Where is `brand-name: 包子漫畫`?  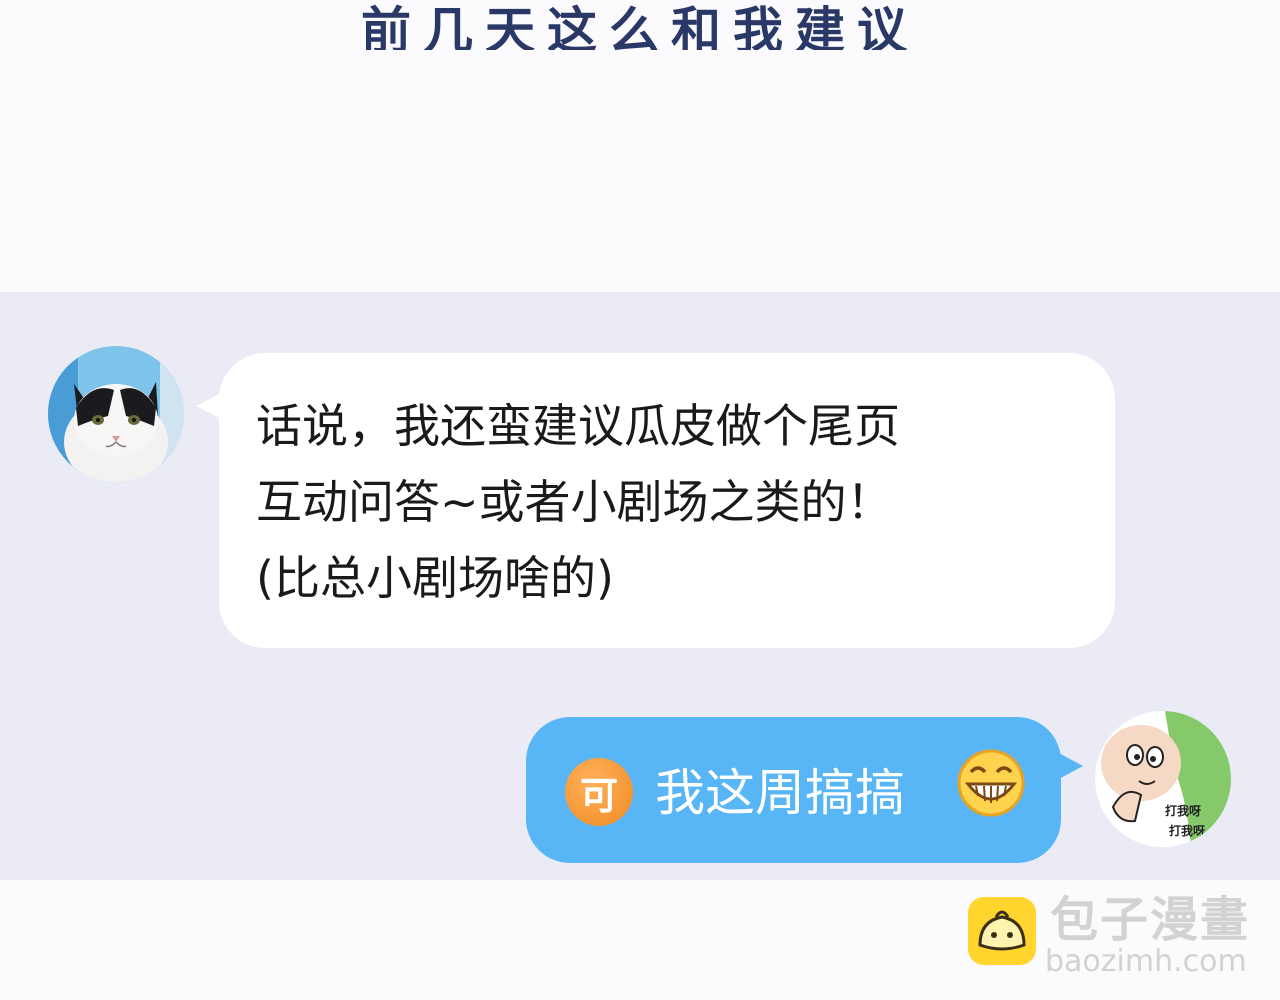 brand-name: 包子漫畫 is located at coordinates (1150, 920).